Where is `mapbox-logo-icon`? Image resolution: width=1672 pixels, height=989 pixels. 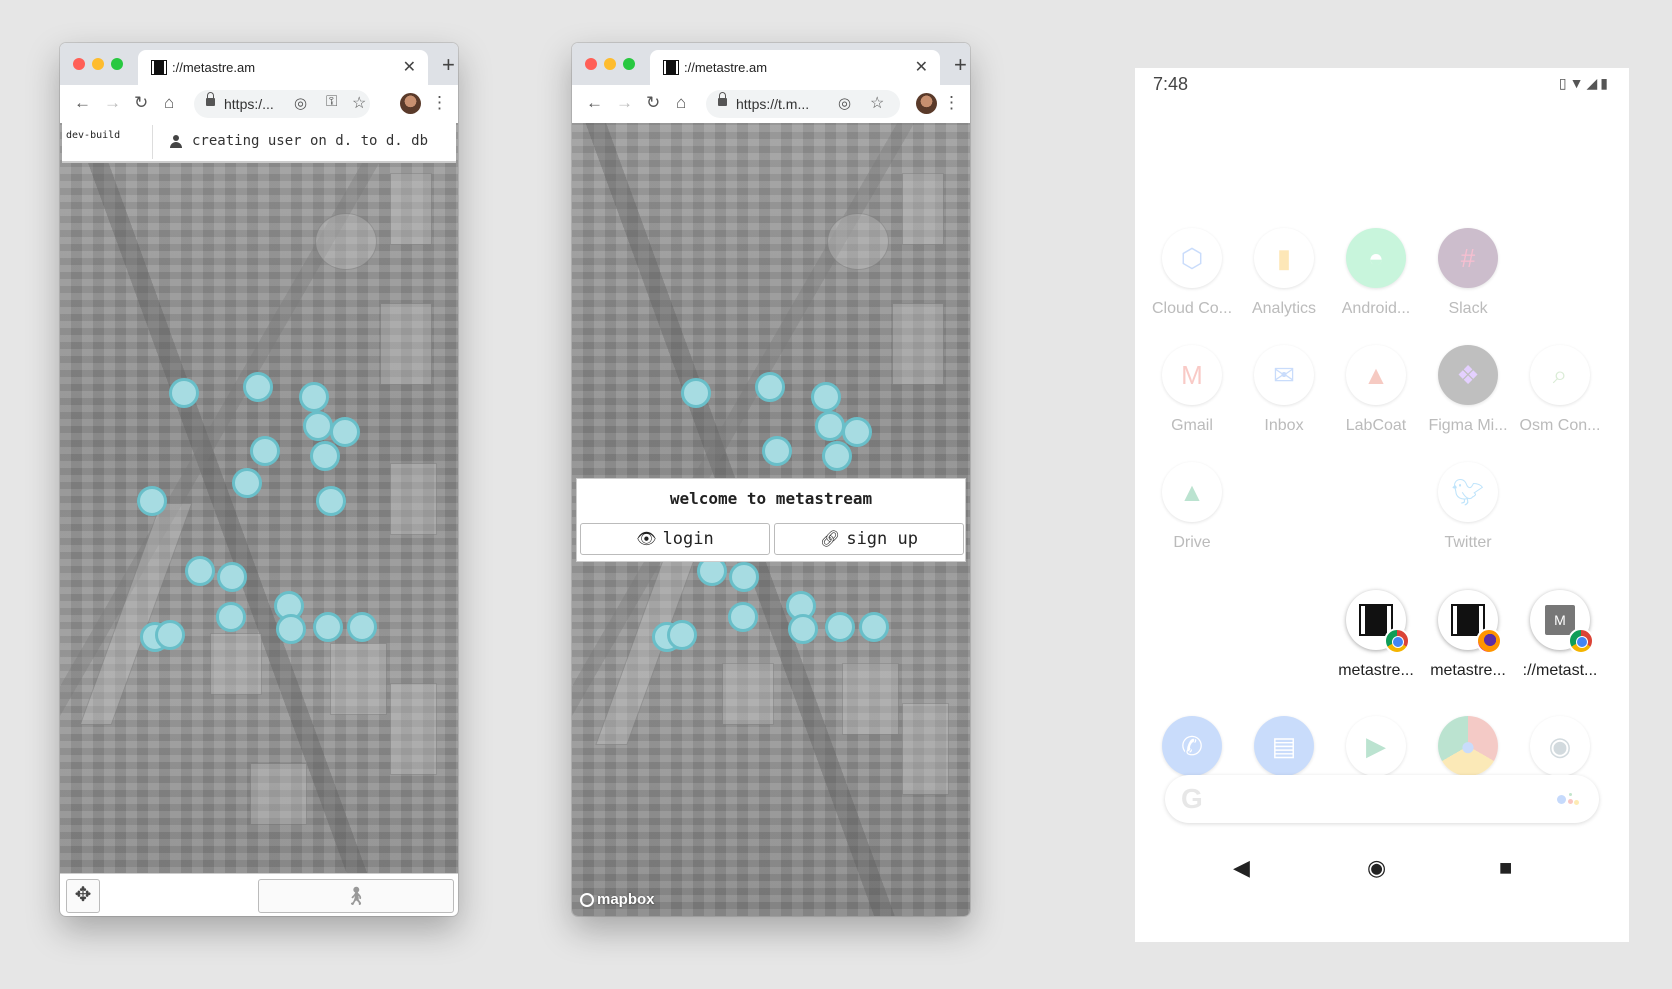 mapbox-logo-icon is located at coordinates (587, 900).